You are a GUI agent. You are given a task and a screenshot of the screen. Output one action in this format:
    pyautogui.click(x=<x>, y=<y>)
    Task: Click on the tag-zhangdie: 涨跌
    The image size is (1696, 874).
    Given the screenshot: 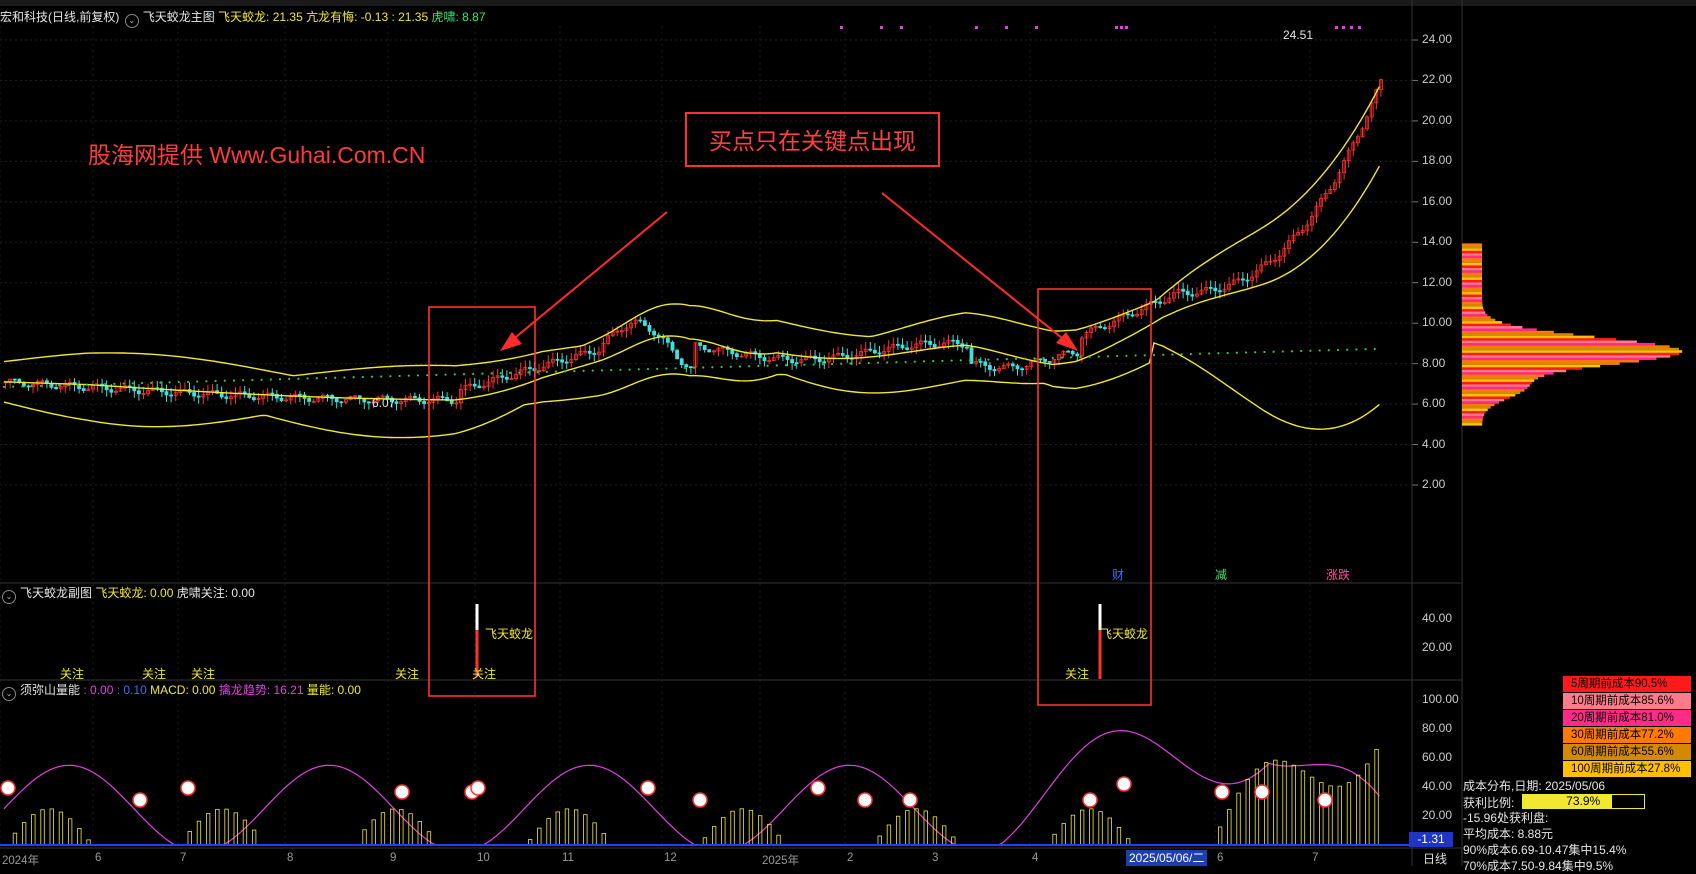 What is the action you would take?
    pyautogui.click(x=1338, y=574)
    